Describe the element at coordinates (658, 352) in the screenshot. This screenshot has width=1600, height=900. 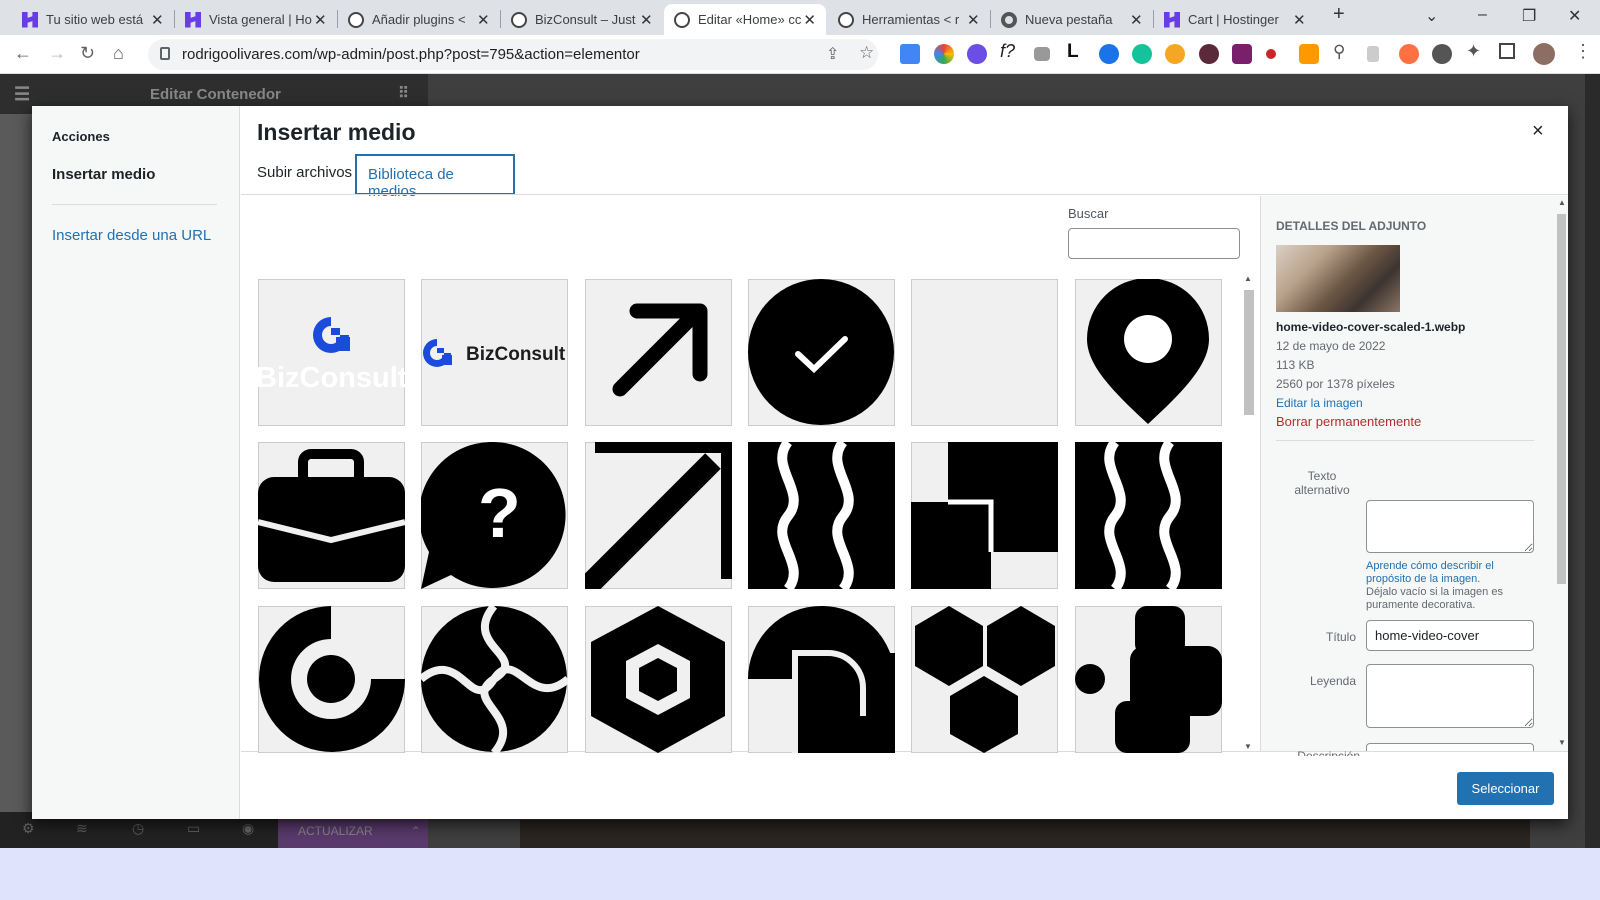
I see `media-item-arrow` at that location.